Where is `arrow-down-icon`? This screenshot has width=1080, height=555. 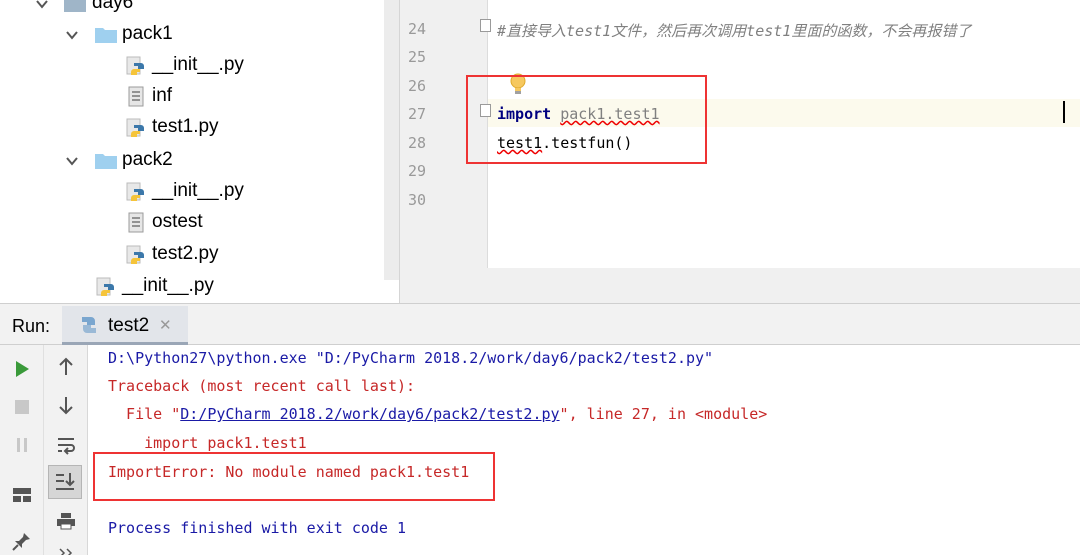
arrow-down-icon is located at coordinates (66, 406).